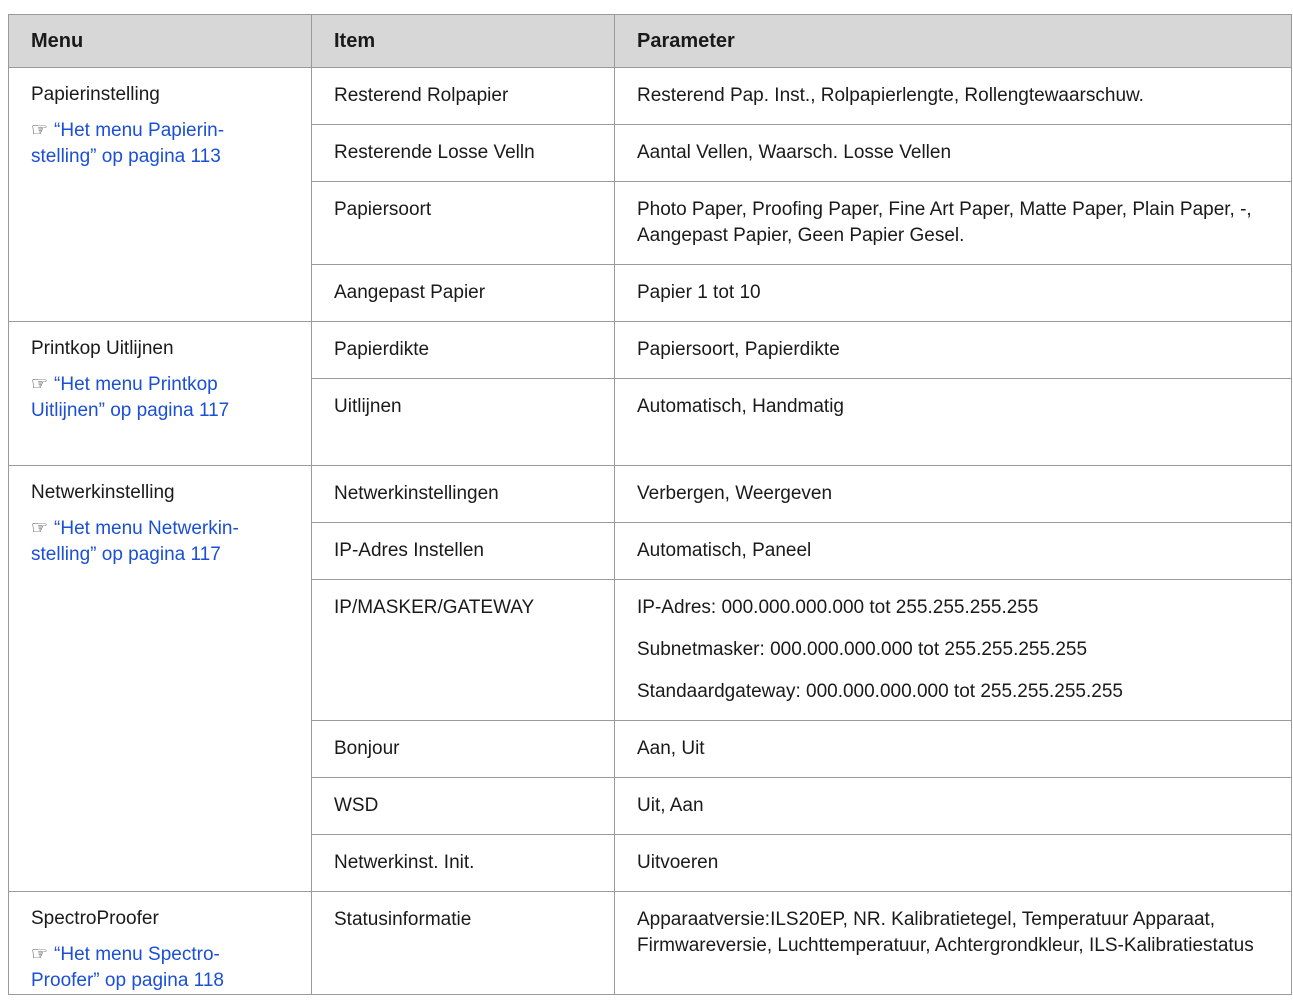 This screenshot has height=1001, width=1293. What do you see at coordinates (95, 918) in the screenshot?
I see `menu-title: SpectroProofer` at bounding box center [95, 918].